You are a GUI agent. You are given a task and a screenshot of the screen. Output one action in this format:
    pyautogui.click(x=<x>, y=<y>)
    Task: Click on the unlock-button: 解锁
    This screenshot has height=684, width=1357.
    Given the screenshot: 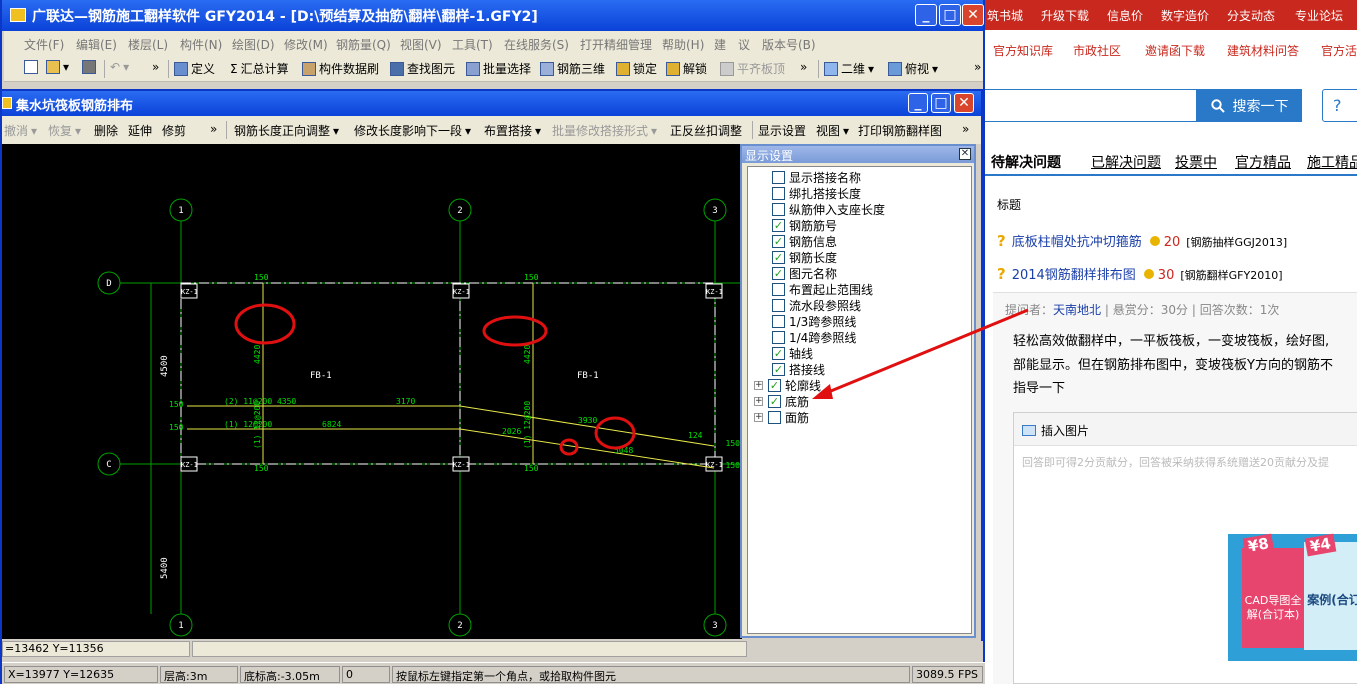 What is the action you would take?
    pyautogui.click(x=686, y=68)
    